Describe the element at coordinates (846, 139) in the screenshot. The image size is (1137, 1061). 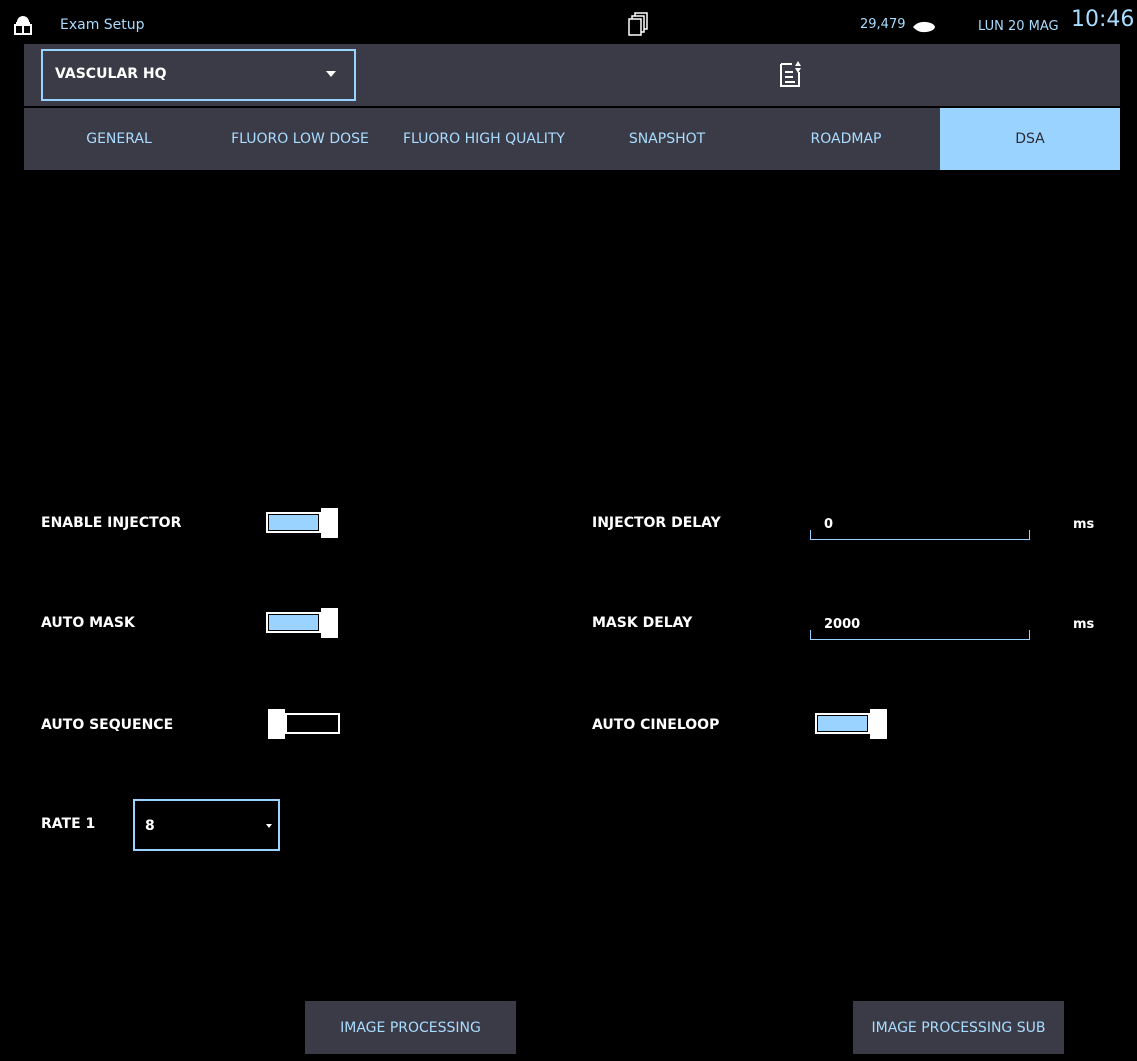
I see `tab-roadmap: ROADMAP` at that location.